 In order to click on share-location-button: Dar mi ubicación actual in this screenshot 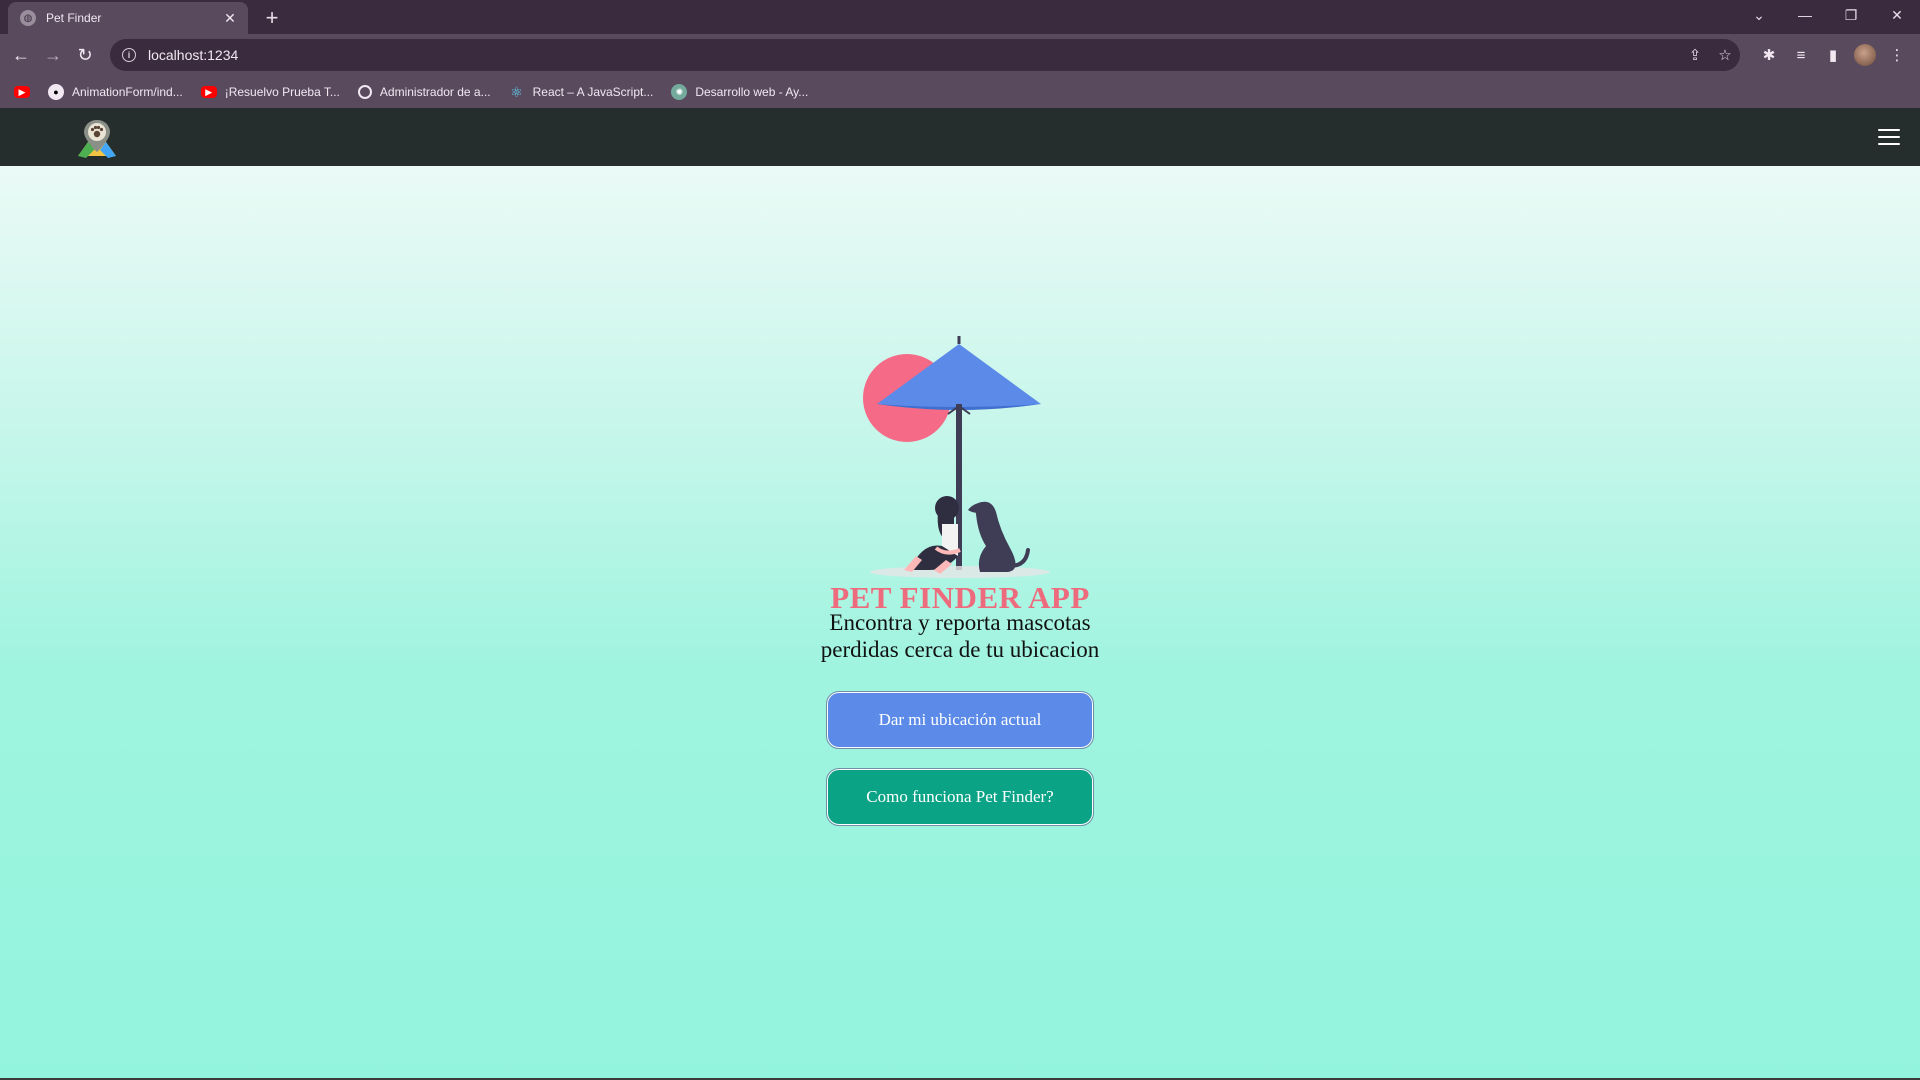, I will do `click(960, 720)`.